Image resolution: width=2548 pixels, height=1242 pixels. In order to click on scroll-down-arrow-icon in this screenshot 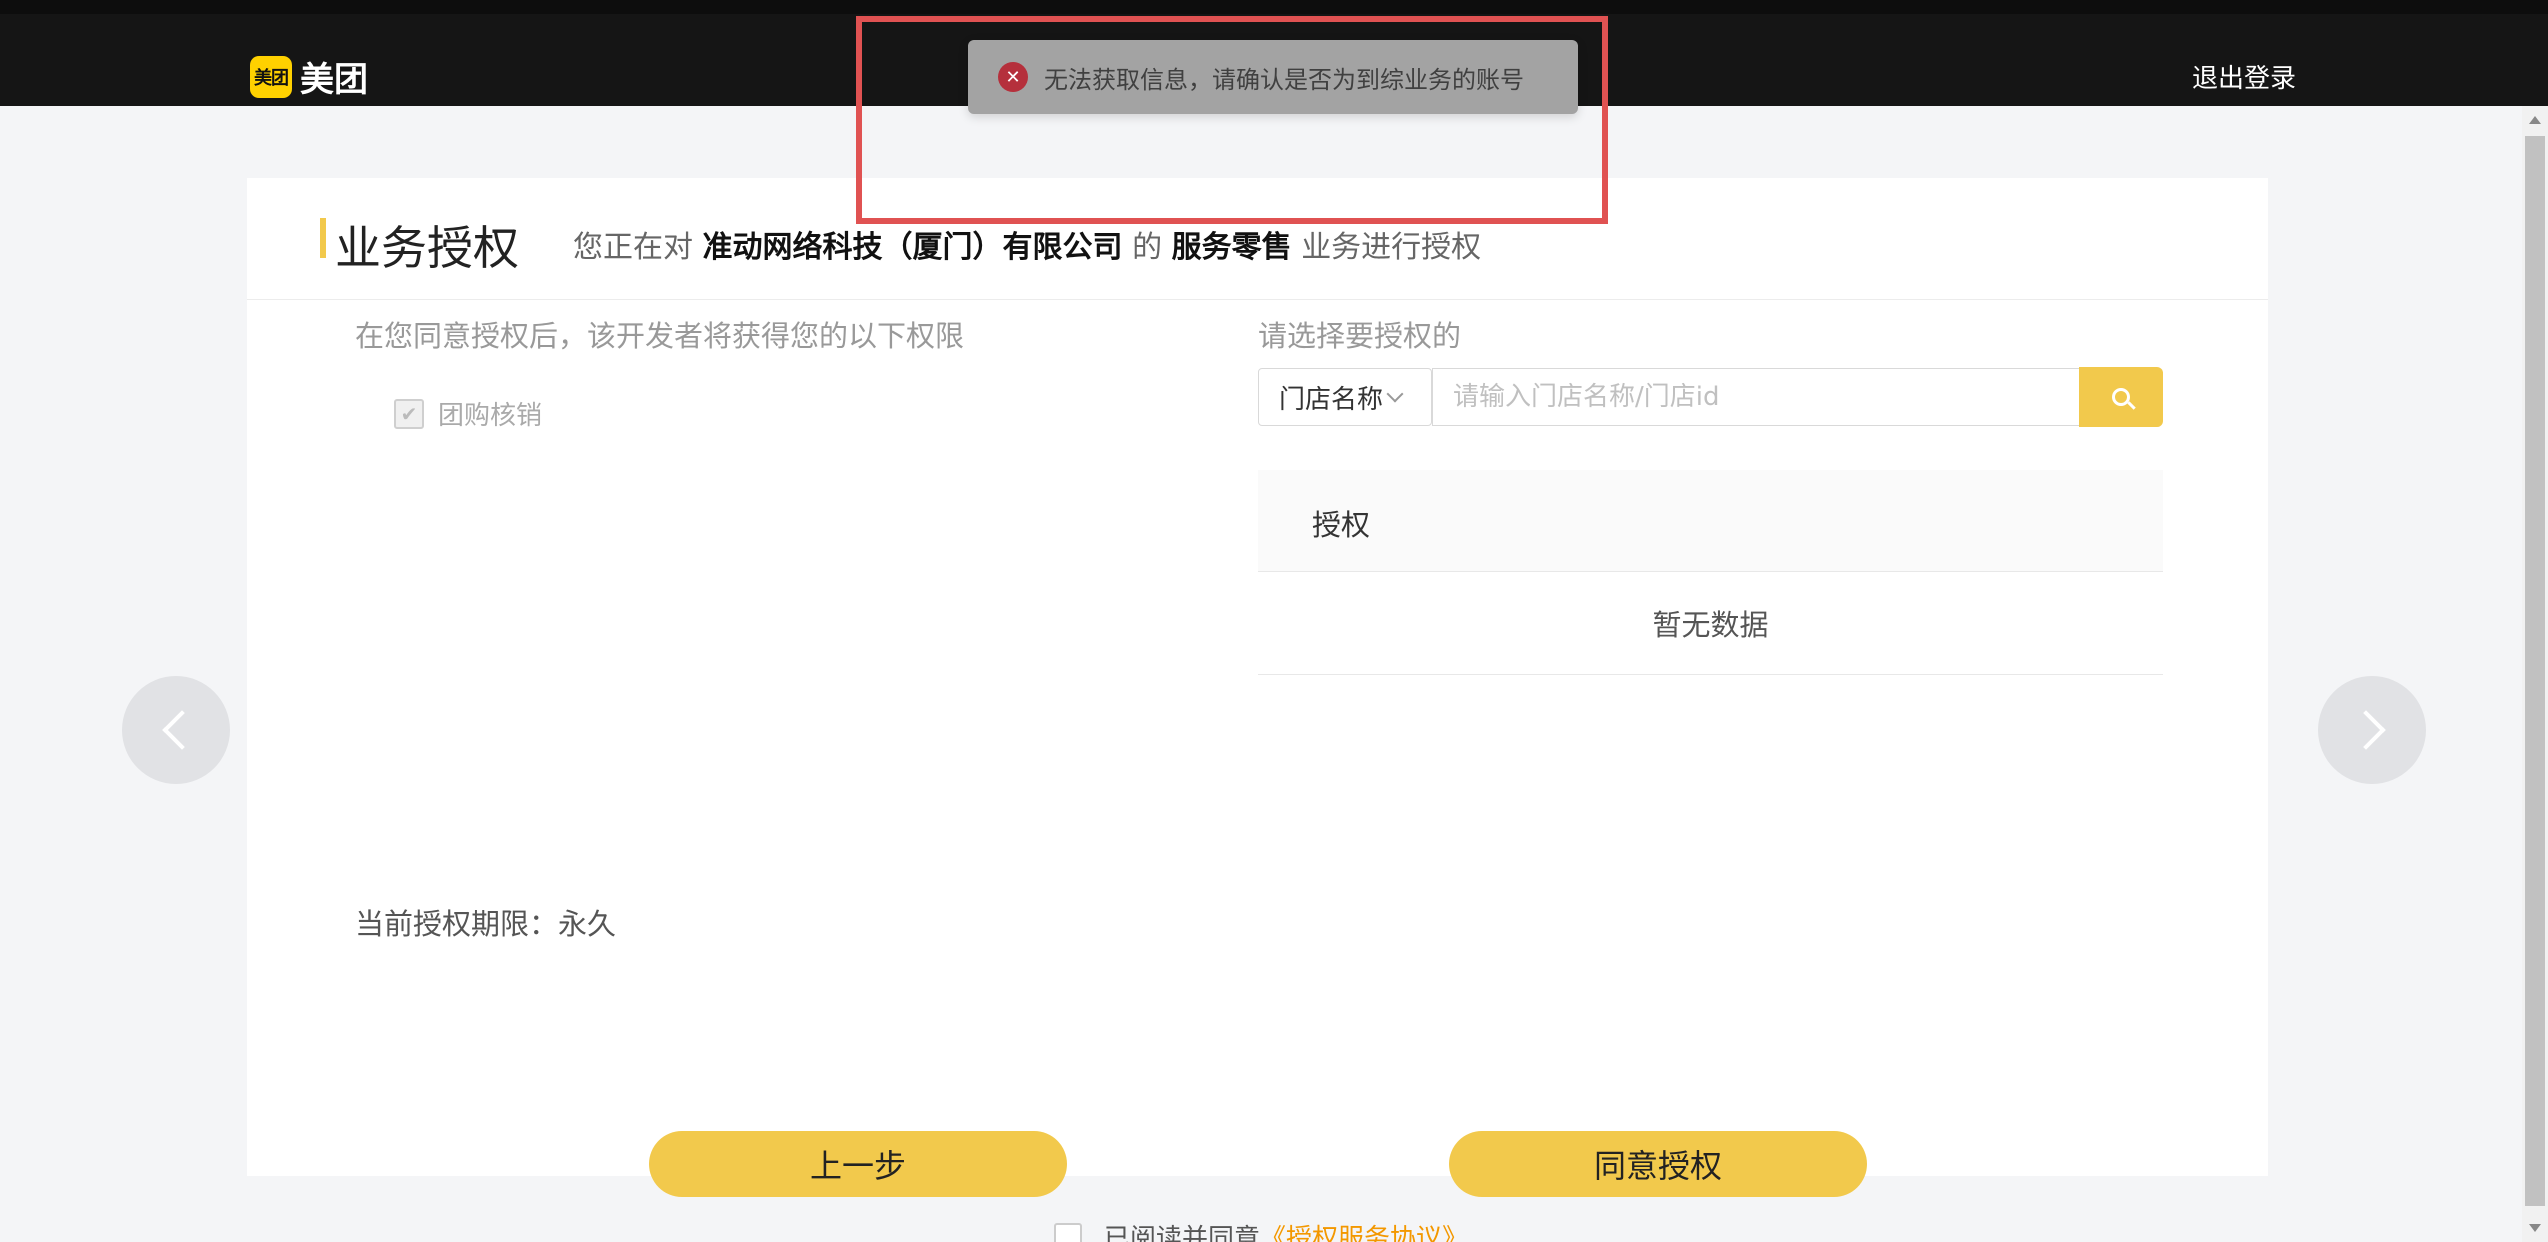, I will do `click(2535, 1228)`.